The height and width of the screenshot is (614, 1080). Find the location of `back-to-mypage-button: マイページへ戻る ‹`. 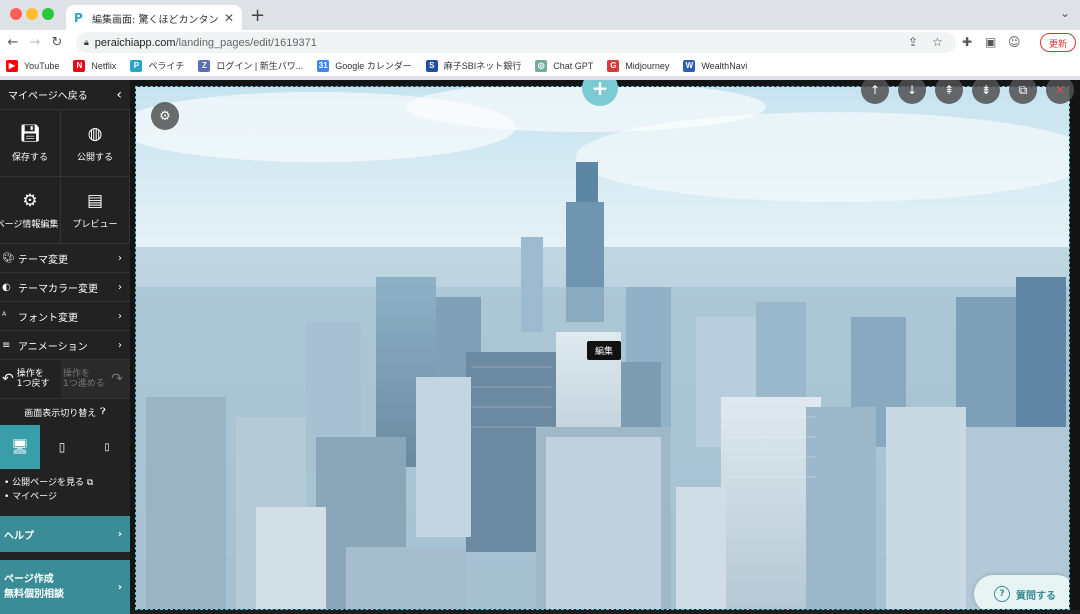

back-to-mypage-button: マイページへ戻る ‹ is located at coordinates (65, 95).